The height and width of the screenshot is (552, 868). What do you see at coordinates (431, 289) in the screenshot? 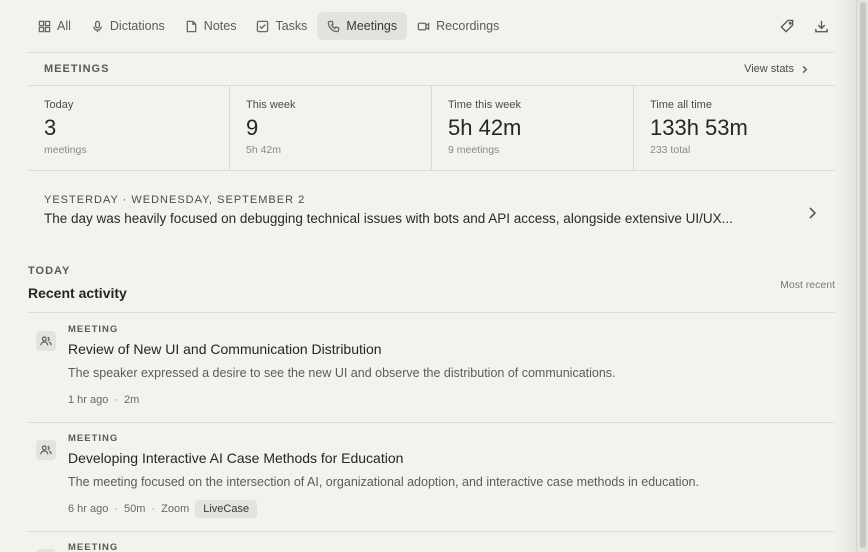
I see `recent-activity-header: TODAY Recent activity Most recent` at bounding box center [431, 289].